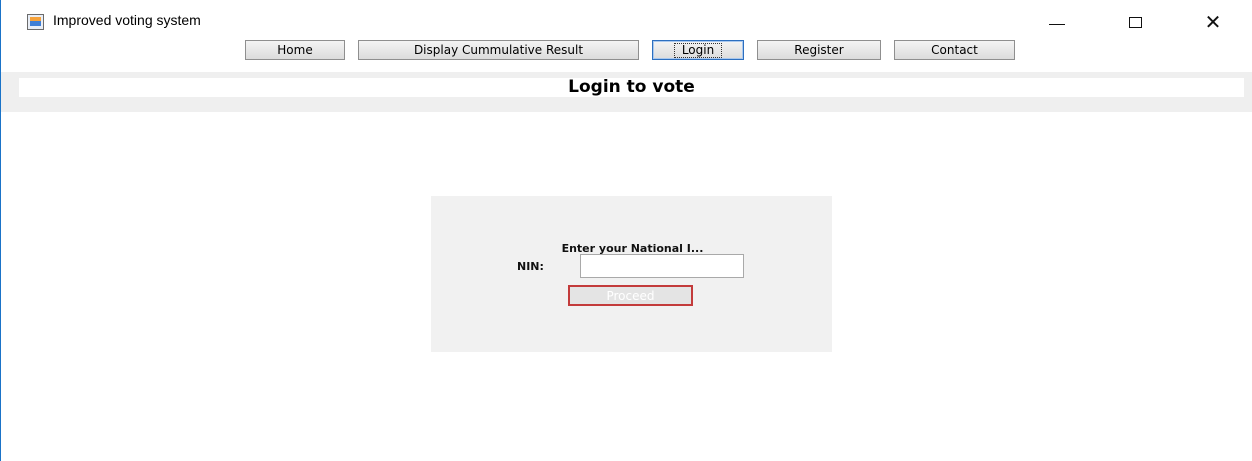  I want to click on register-button: Register, so click(819, 50).